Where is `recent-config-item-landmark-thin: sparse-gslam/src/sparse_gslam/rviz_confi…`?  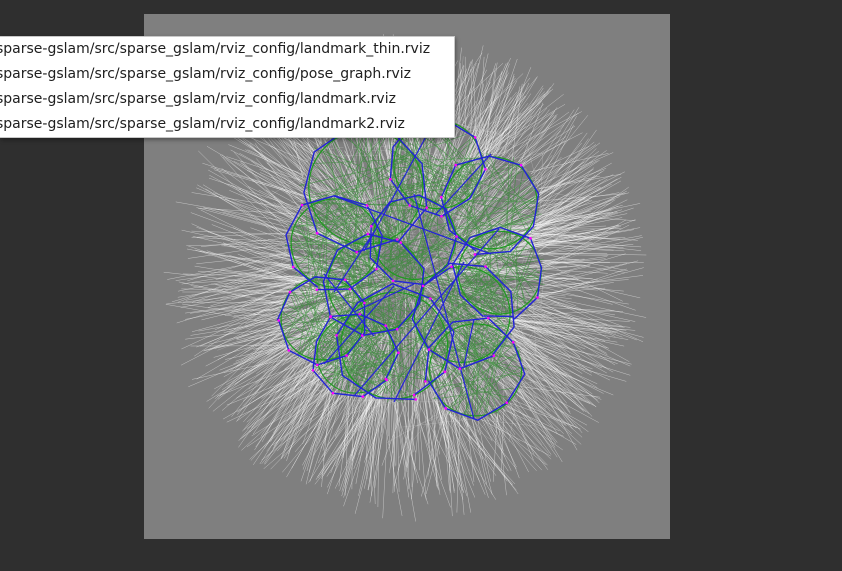
recent-config-item-landmark-thin: sparse-gslam/src/sparse_gslam/rviz_confi… is located at coordinates (227, 49).